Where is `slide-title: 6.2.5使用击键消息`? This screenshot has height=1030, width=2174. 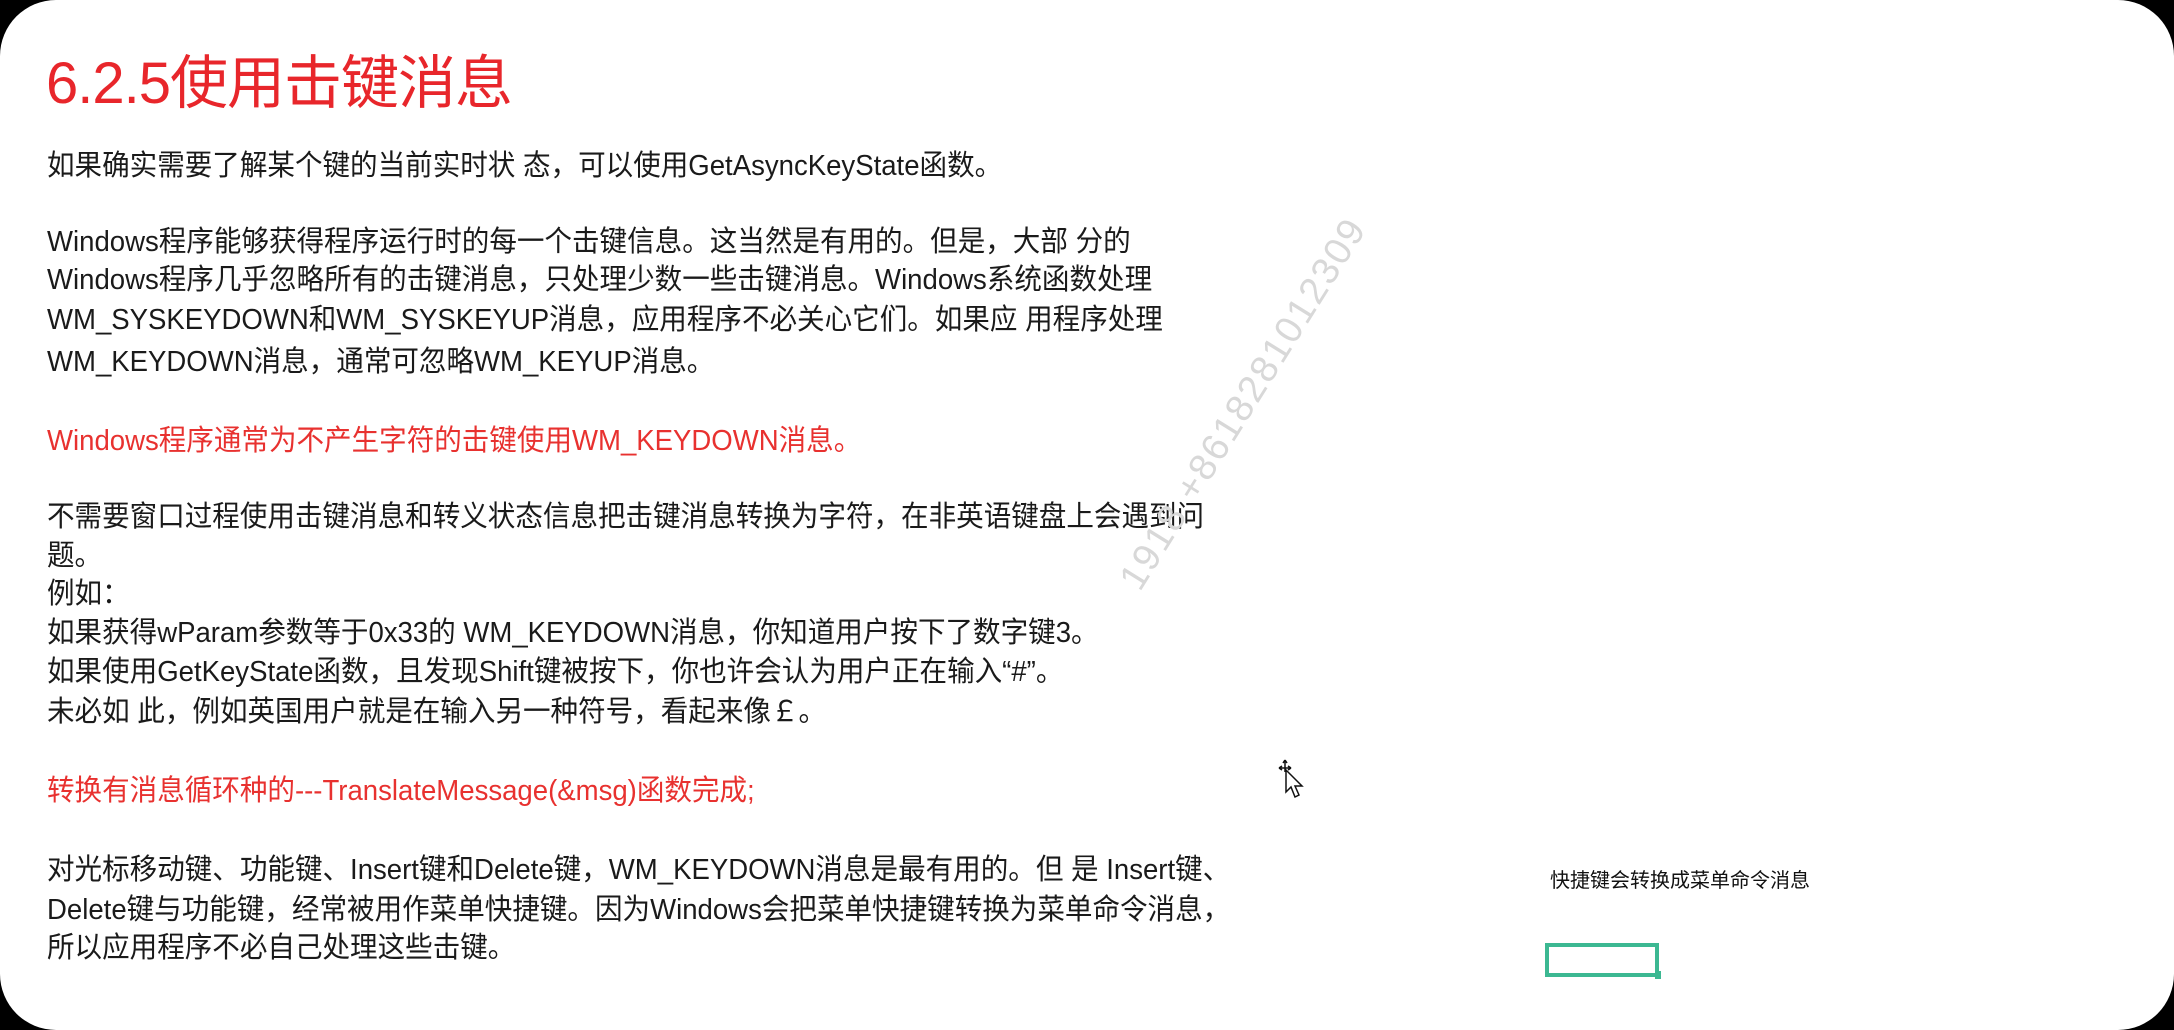
slide-title: 6.2.5使用击键消息 is located at coordinates (279, 83).